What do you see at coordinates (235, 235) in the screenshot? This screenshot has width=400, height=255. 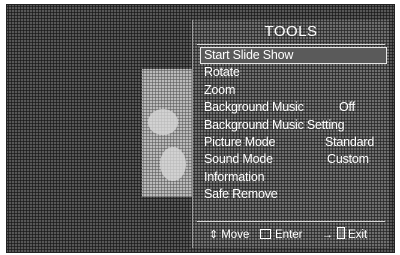 I see `move-label: Move` at bounding box center [235, 235].